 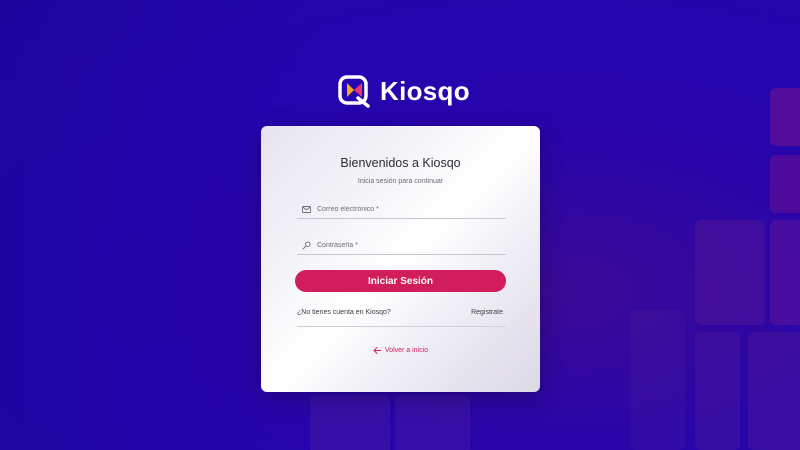 I want to click on login-button: Iniciar Sesión, so click(x=400, y=281).